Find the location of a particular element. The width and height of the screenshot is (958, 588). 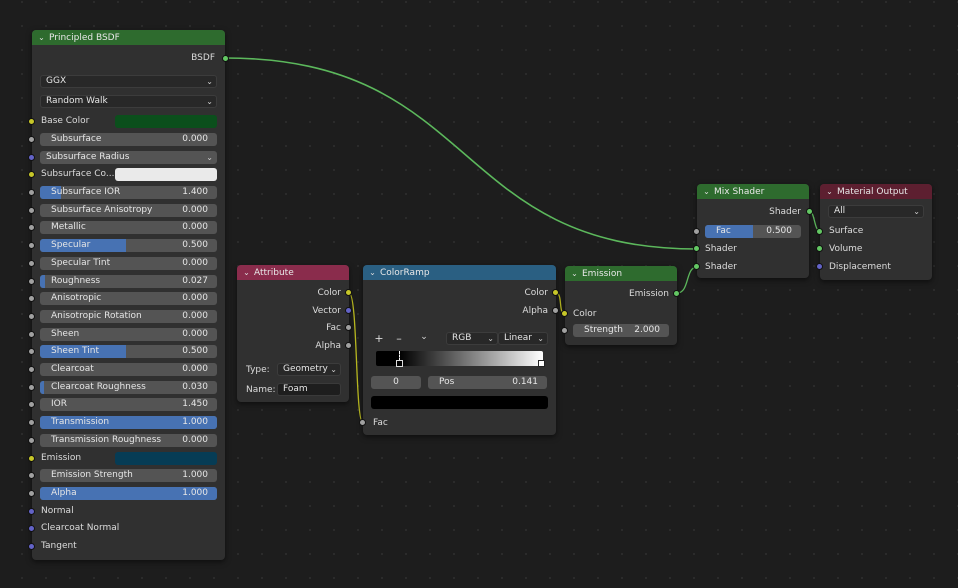

specular-tint-socket is located at coordinates (31, 263).